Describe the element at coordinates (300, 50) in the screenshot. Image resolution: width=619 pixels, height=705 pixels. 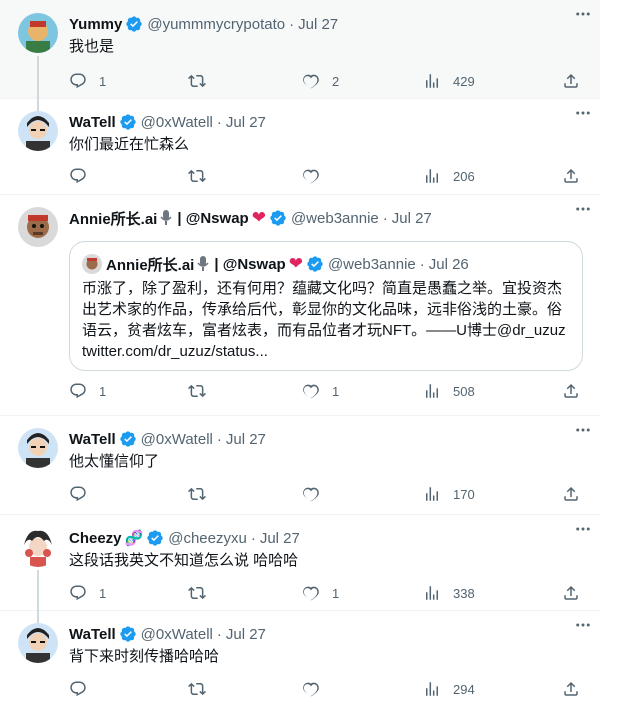
I see `tweet: Yummy @yummmycrypotato · Jul 27 我也是 1 2` at that location.